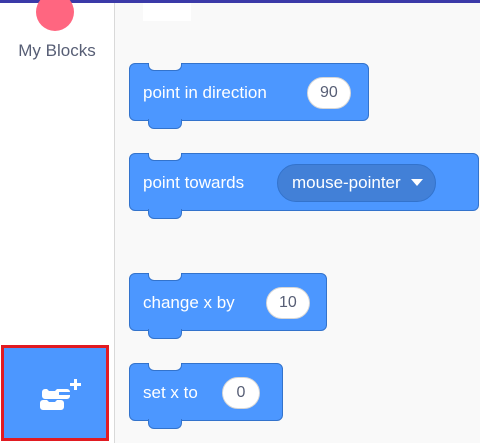 The width and height of the screenshot is (480, 443). What do you see at coordinates (170, 392) in the screenshot?
I see `block-label: set x to` at bounding box center [170, 392].